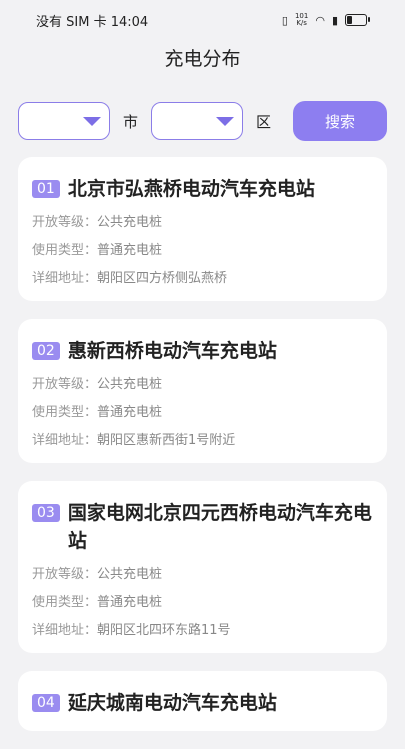 The width and height of the screenshot is (405, 749). What do you see at coordinates (197, 121) in the screenshot?
I see `district-select` at bounding box center [197, 121].